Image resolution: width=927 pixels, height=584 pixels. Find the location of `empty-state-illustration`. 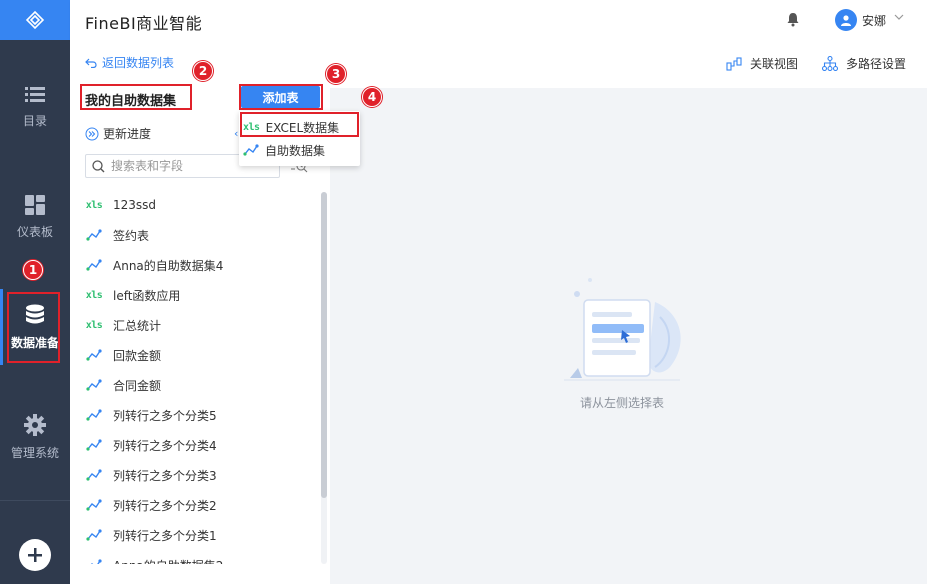

empty-state-illustration is located at coordinates (622, 329).